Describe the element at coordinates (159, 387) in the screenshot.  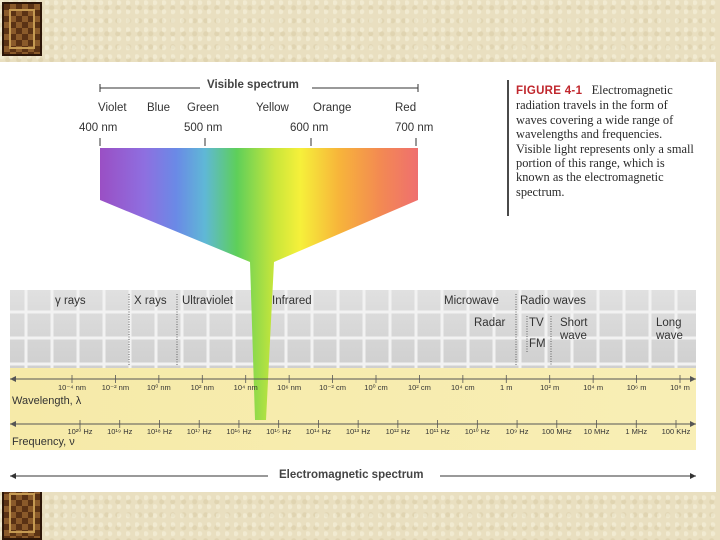
I see `wavelength-tick-label: 10⁰ nm` at that location.